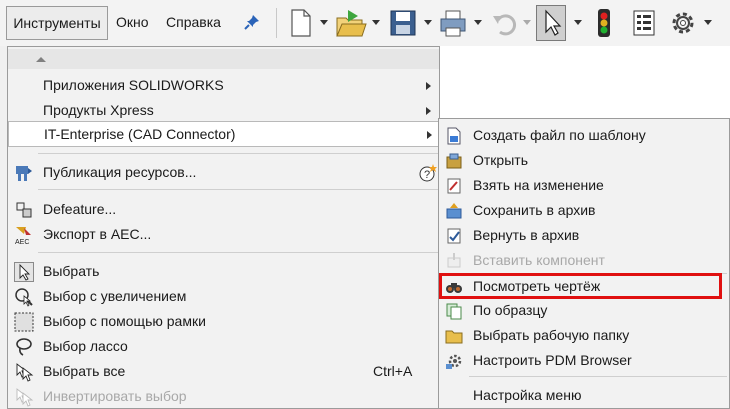 Image resolution: width=730 pixels, height=409 pixels. What do you see at coordinates (683, 23) in the screenshot?
I see `gear-icon` at bounding box center [683, 23].